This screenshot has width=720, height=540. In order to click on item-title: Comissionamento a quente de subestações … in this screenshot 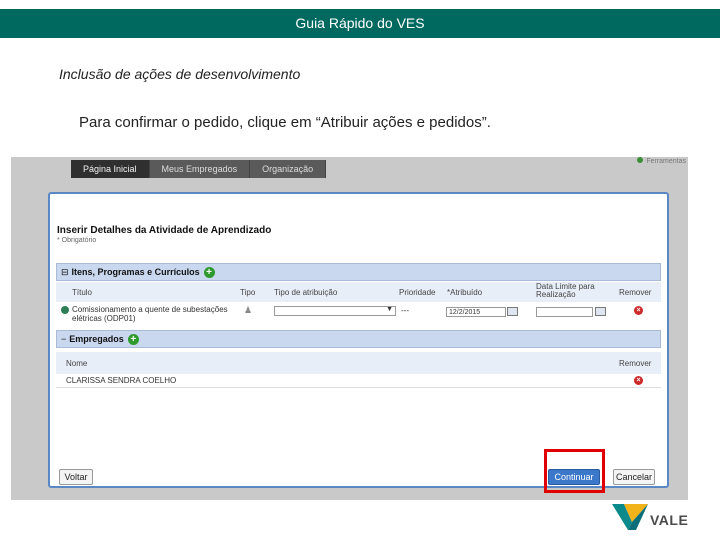, I will do `click(152, 314)`.